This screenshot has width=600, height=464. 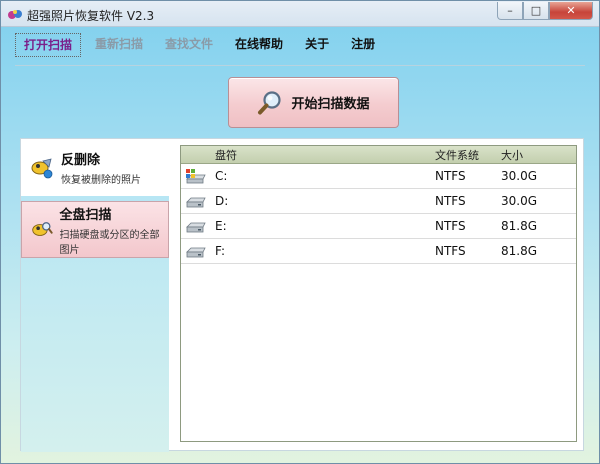 What do you see at coordinates (512, 155) in the screenshot?
I see `column-header-size: 大小` at bounding box center [512, 155].